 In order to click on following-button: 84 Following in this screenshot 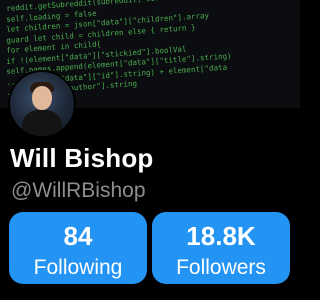, I will do `click(78, 248)`.